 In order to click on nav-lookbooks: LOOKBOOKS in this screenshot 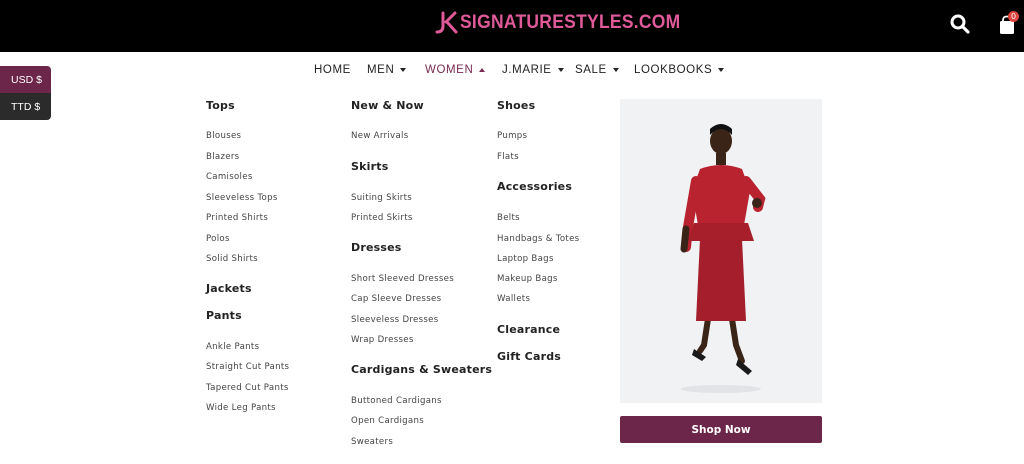, I will do `click(679, 70)`.